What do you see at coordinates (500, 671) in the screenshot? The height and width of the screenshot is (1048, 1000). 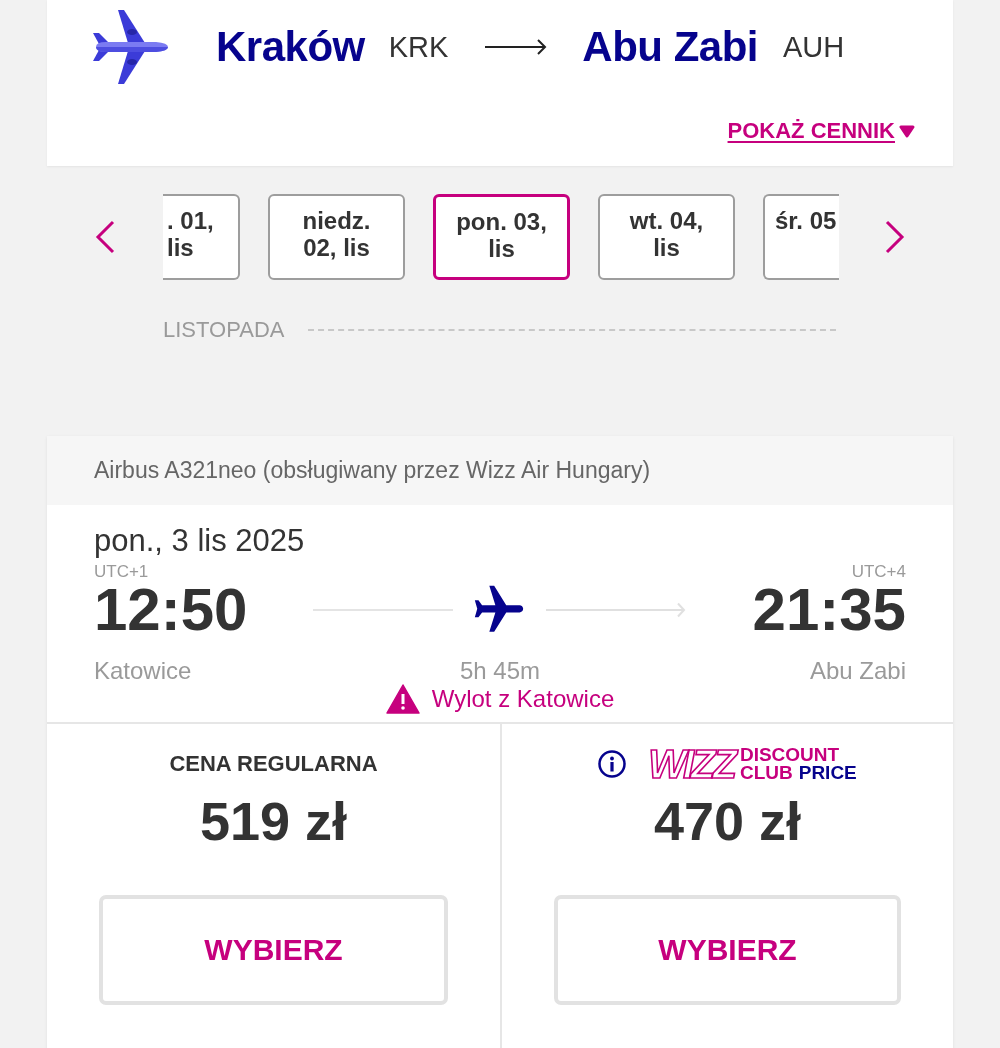 I see `flight-duration: 5h 45m` at bounding box center [500, 671].